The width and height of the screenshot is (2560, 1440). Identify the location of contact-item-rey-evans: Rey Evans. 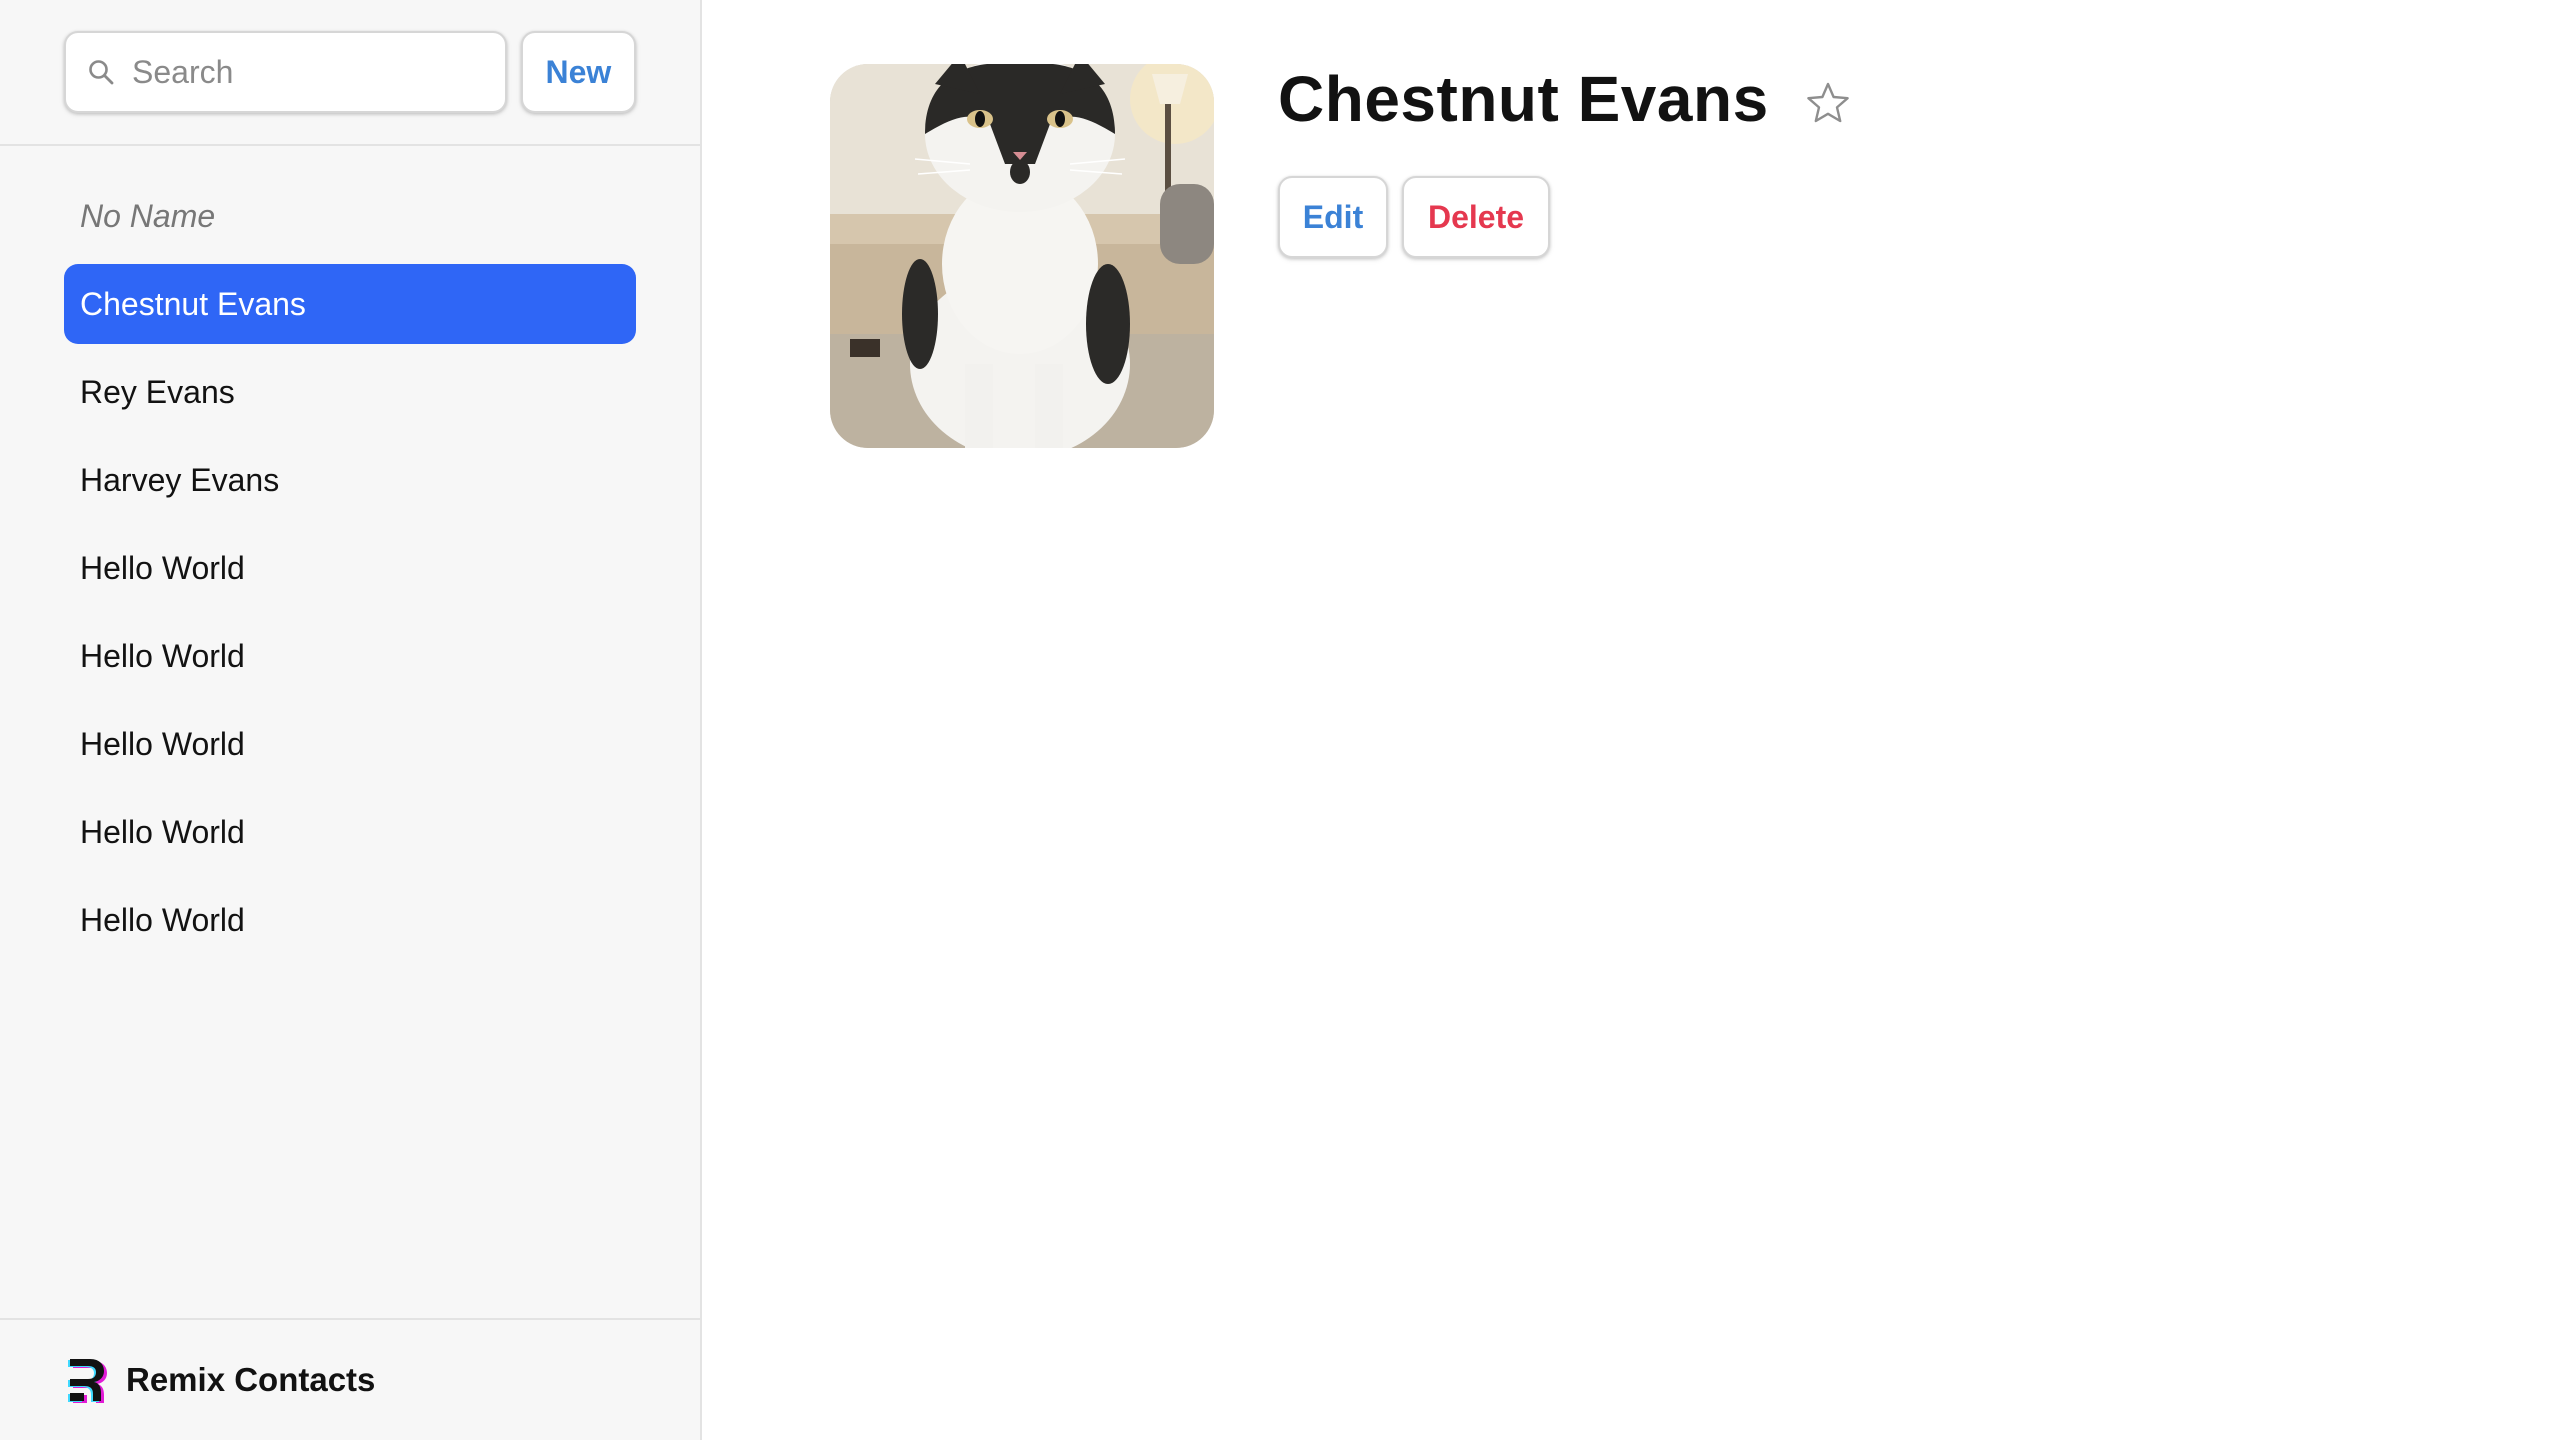
(350, 392).